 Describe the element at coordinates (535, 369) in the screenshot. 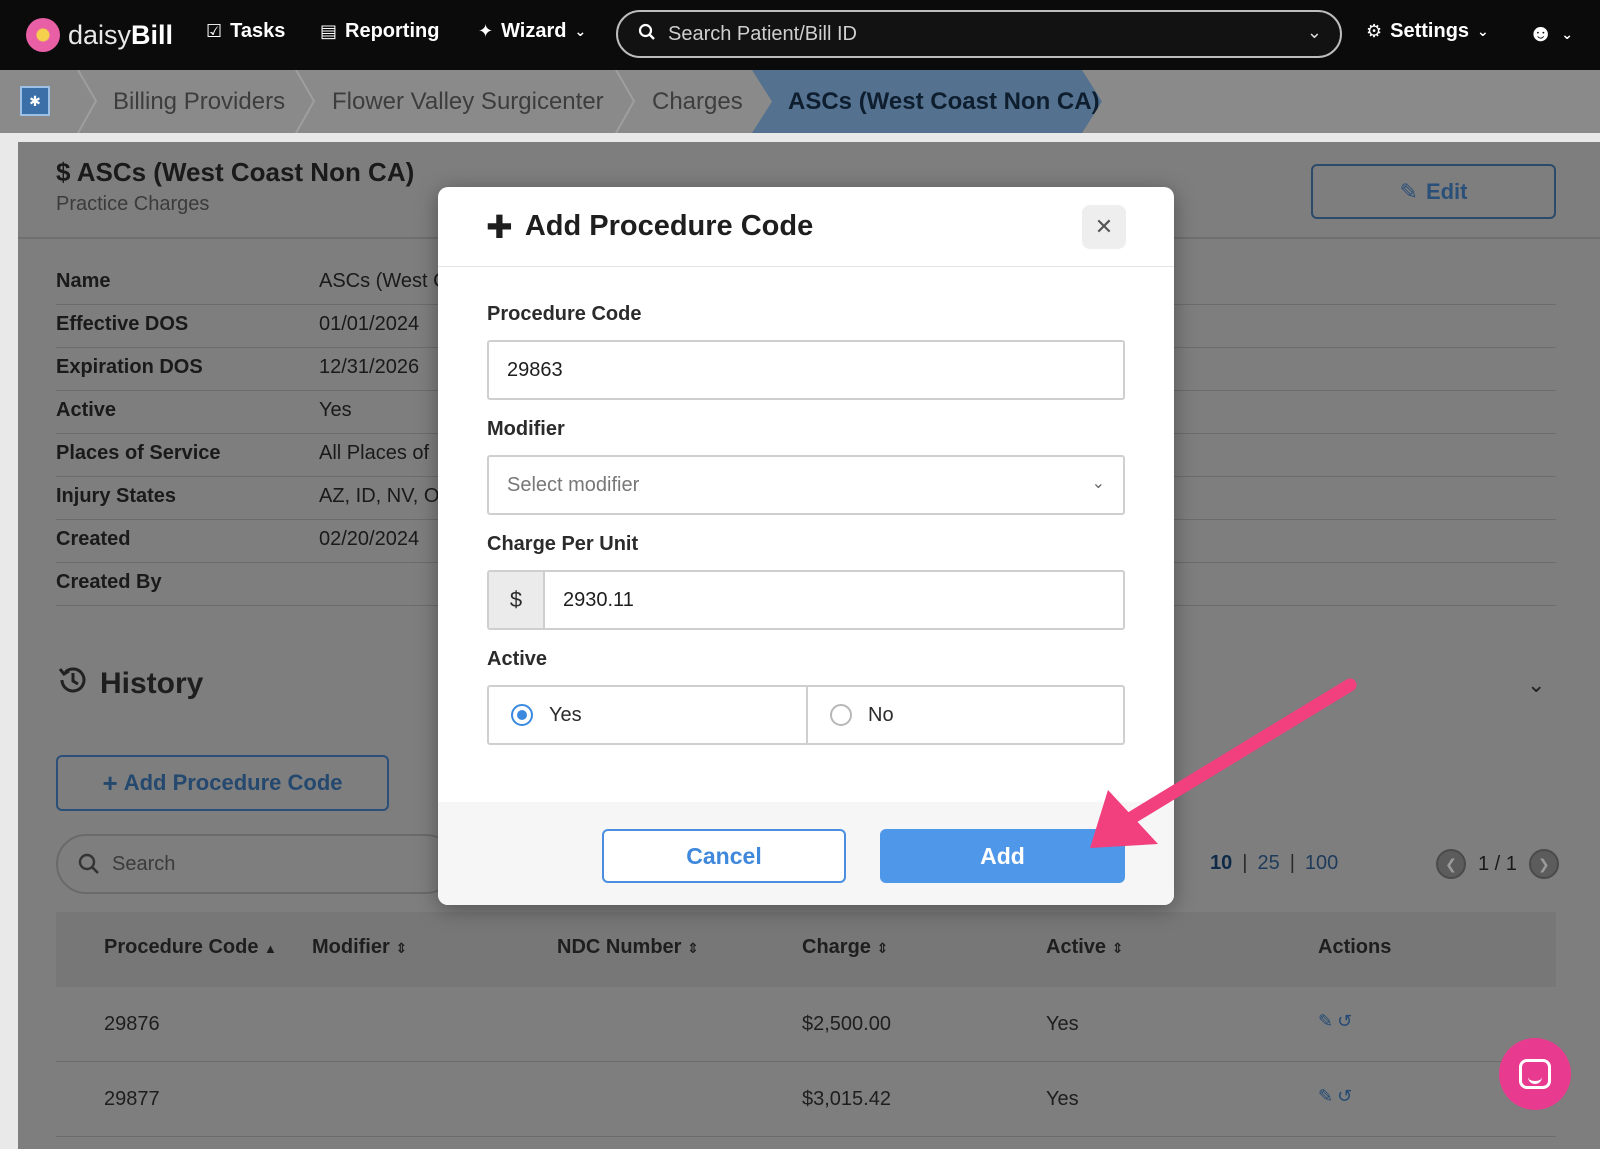

I see `procedure-code-value: 29863` at that location.